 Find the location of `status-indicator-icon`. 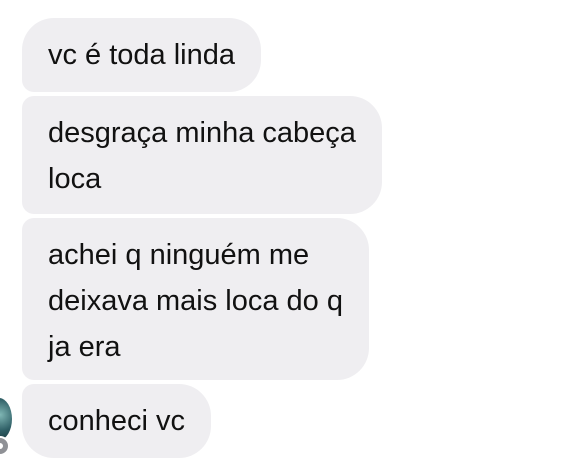

status-indicator-icon is located at coordinates (5, 446).